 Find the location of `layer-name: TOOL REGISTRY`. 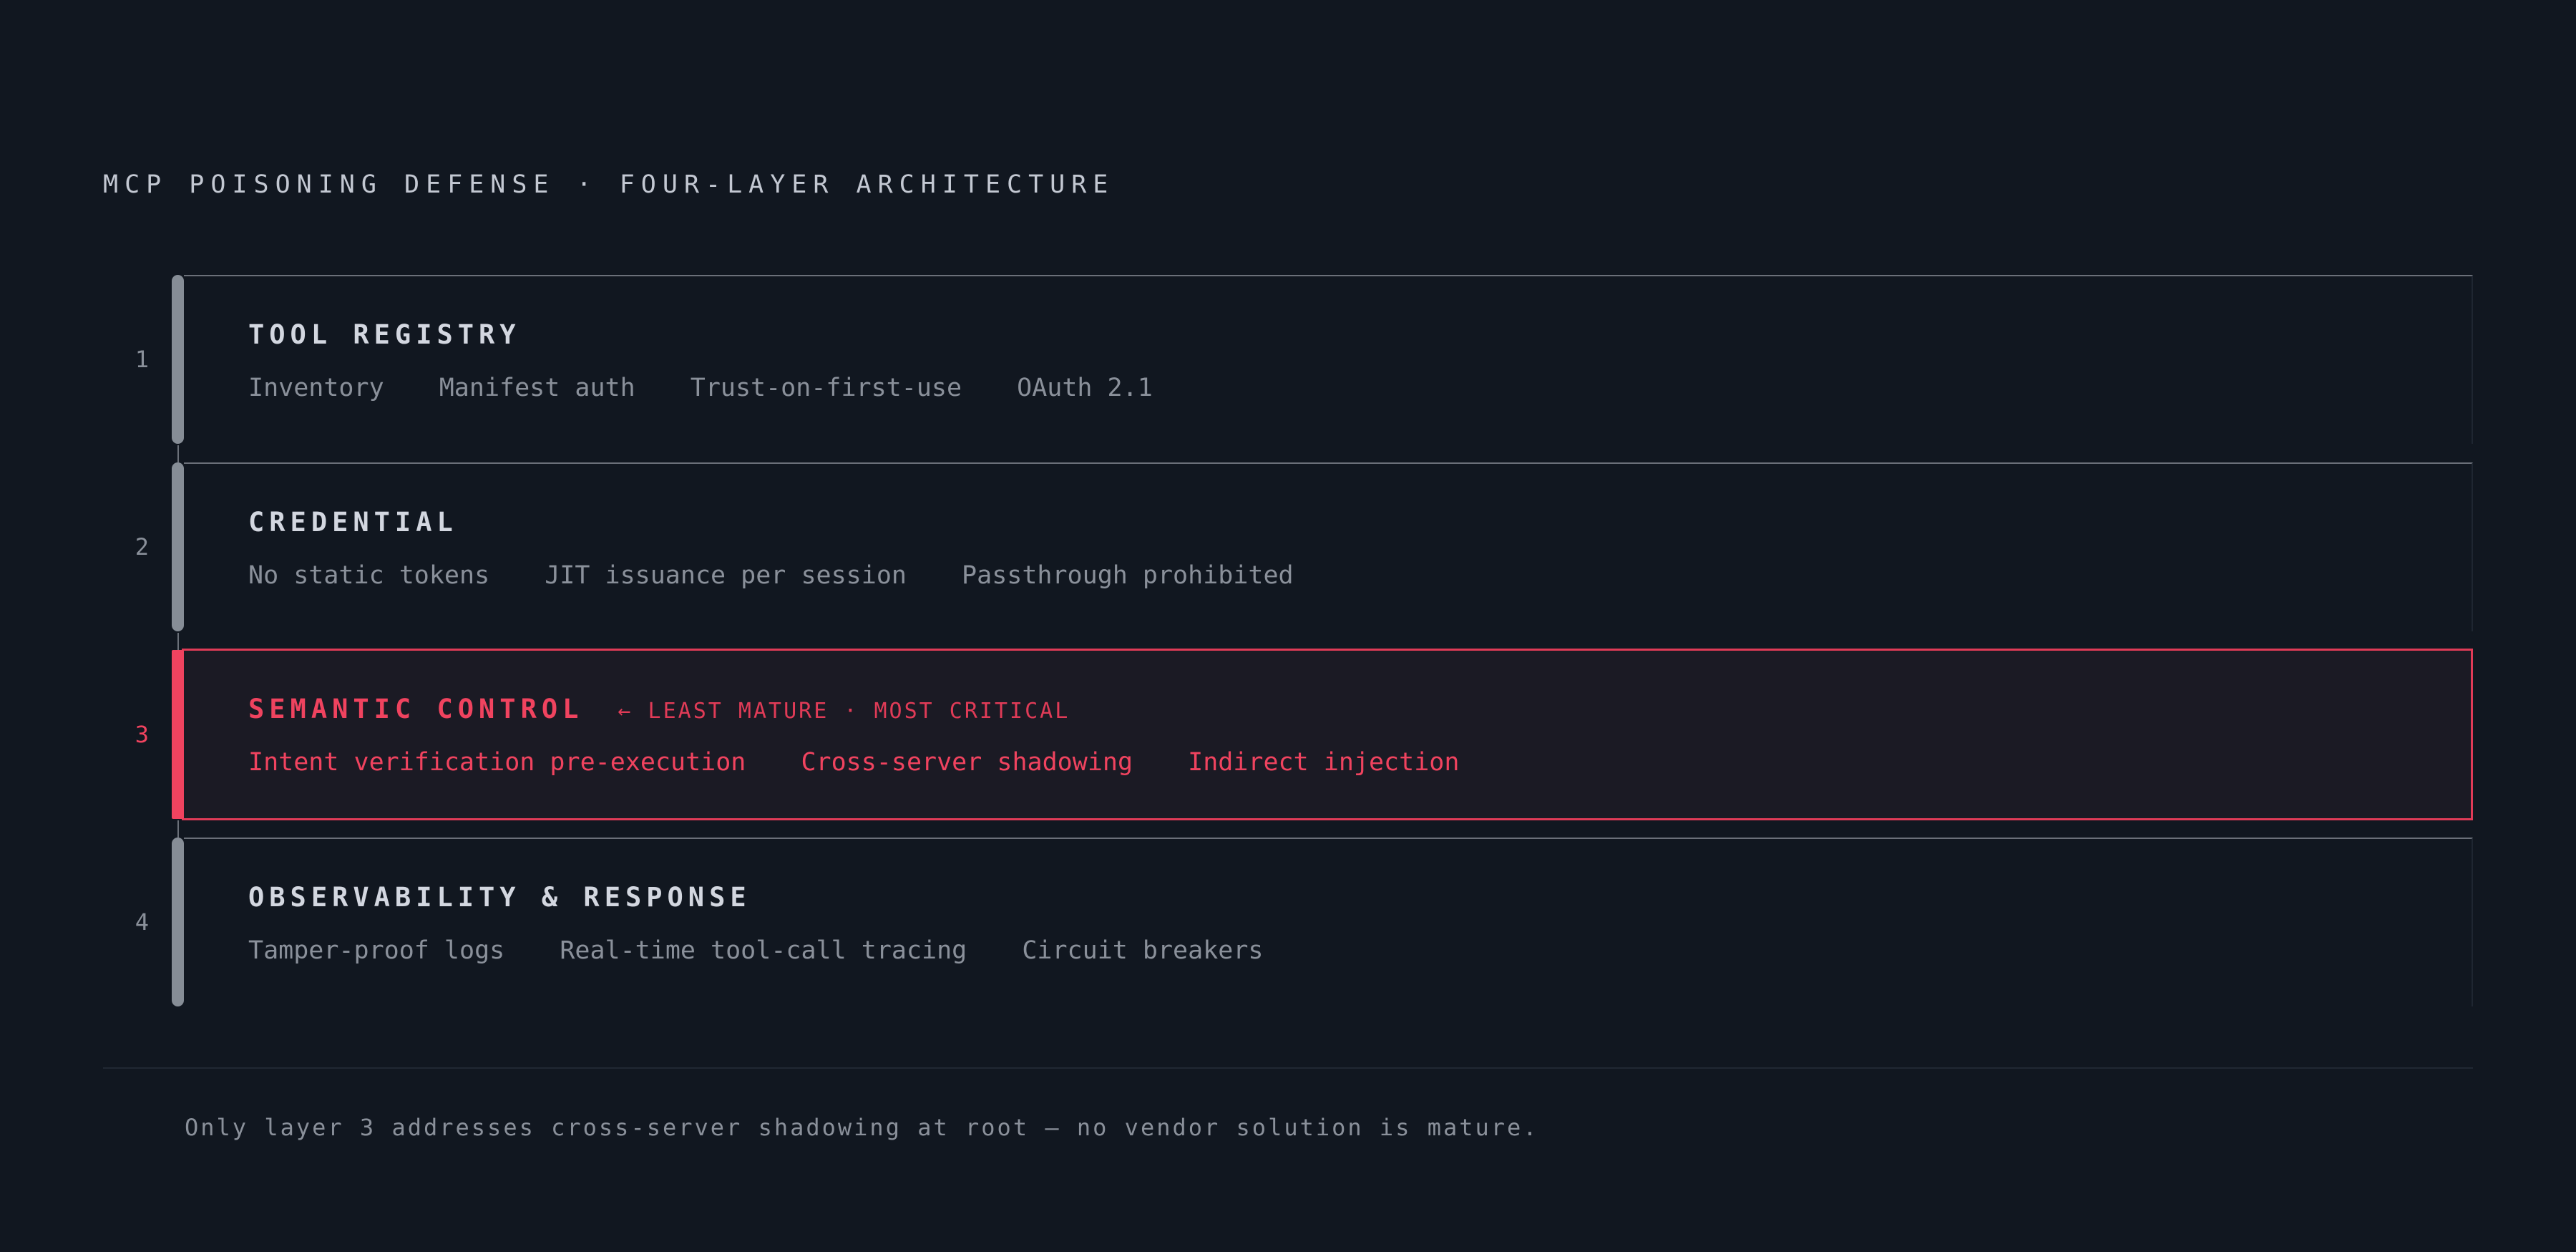

layer-name: TOOL REGISTRY is located at coordinates (384, 334).